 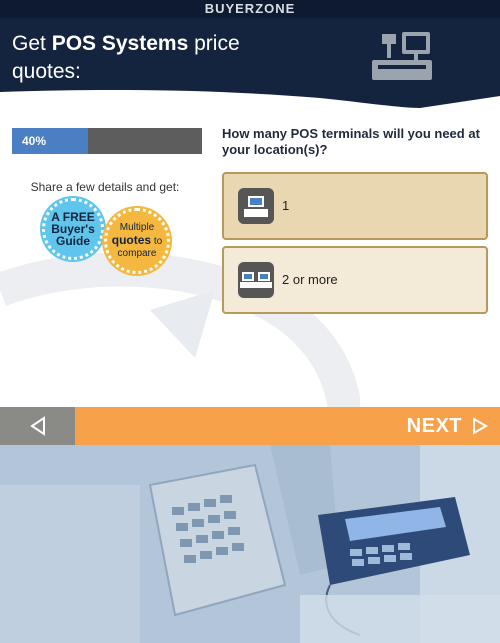 What do you see at coordinates (250, 100) in the screenshot?
I see `header-wave` at bounding box center [250, 100].